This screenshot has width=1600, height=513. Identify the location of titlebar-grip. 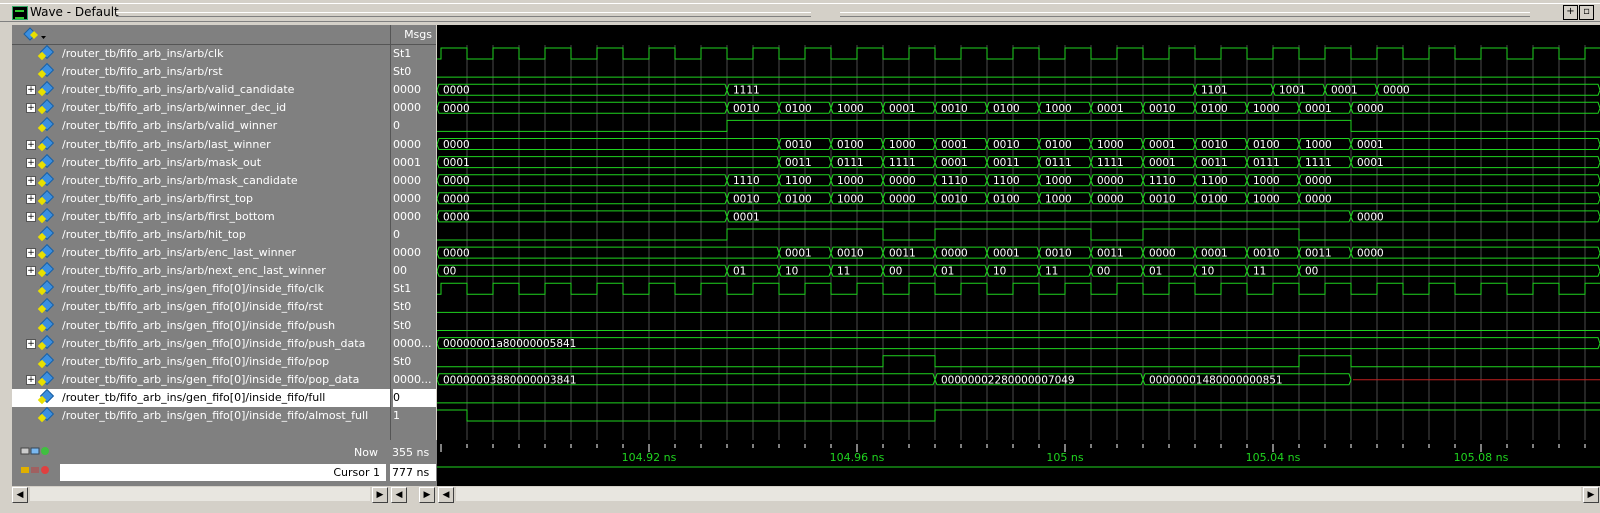
(463, 14).